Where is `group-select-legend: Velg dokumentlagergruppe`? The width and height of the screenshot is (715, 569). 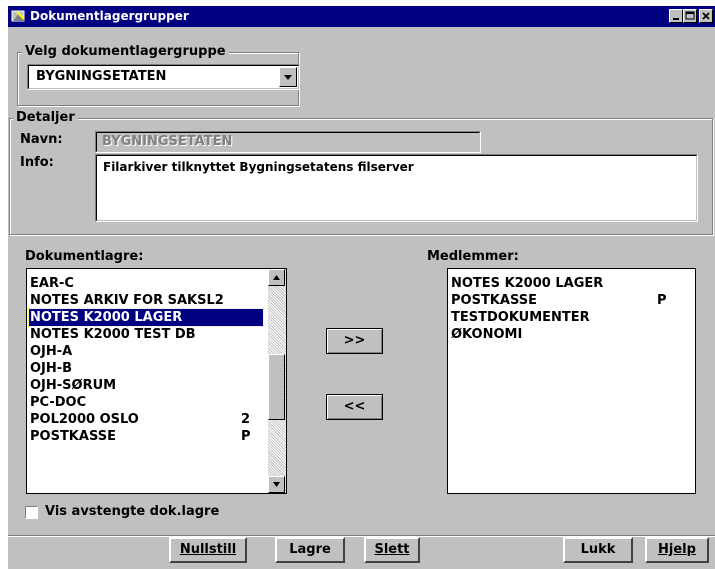
group-select-legend: Velg dokumentlagergruppe is located at coordinates (125, 51).